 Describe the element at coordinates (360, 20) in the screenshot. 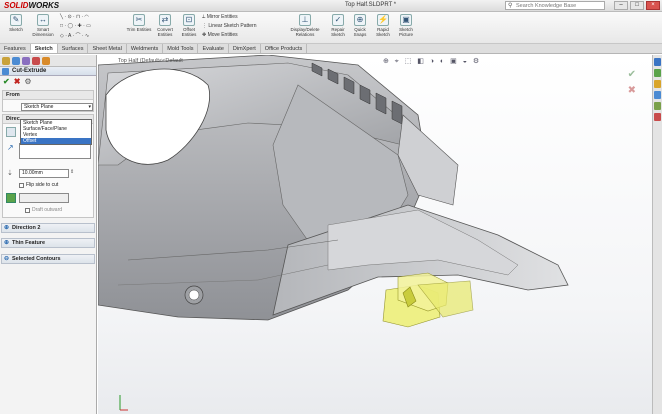

I see `snap-icon: ⊕` at that location.